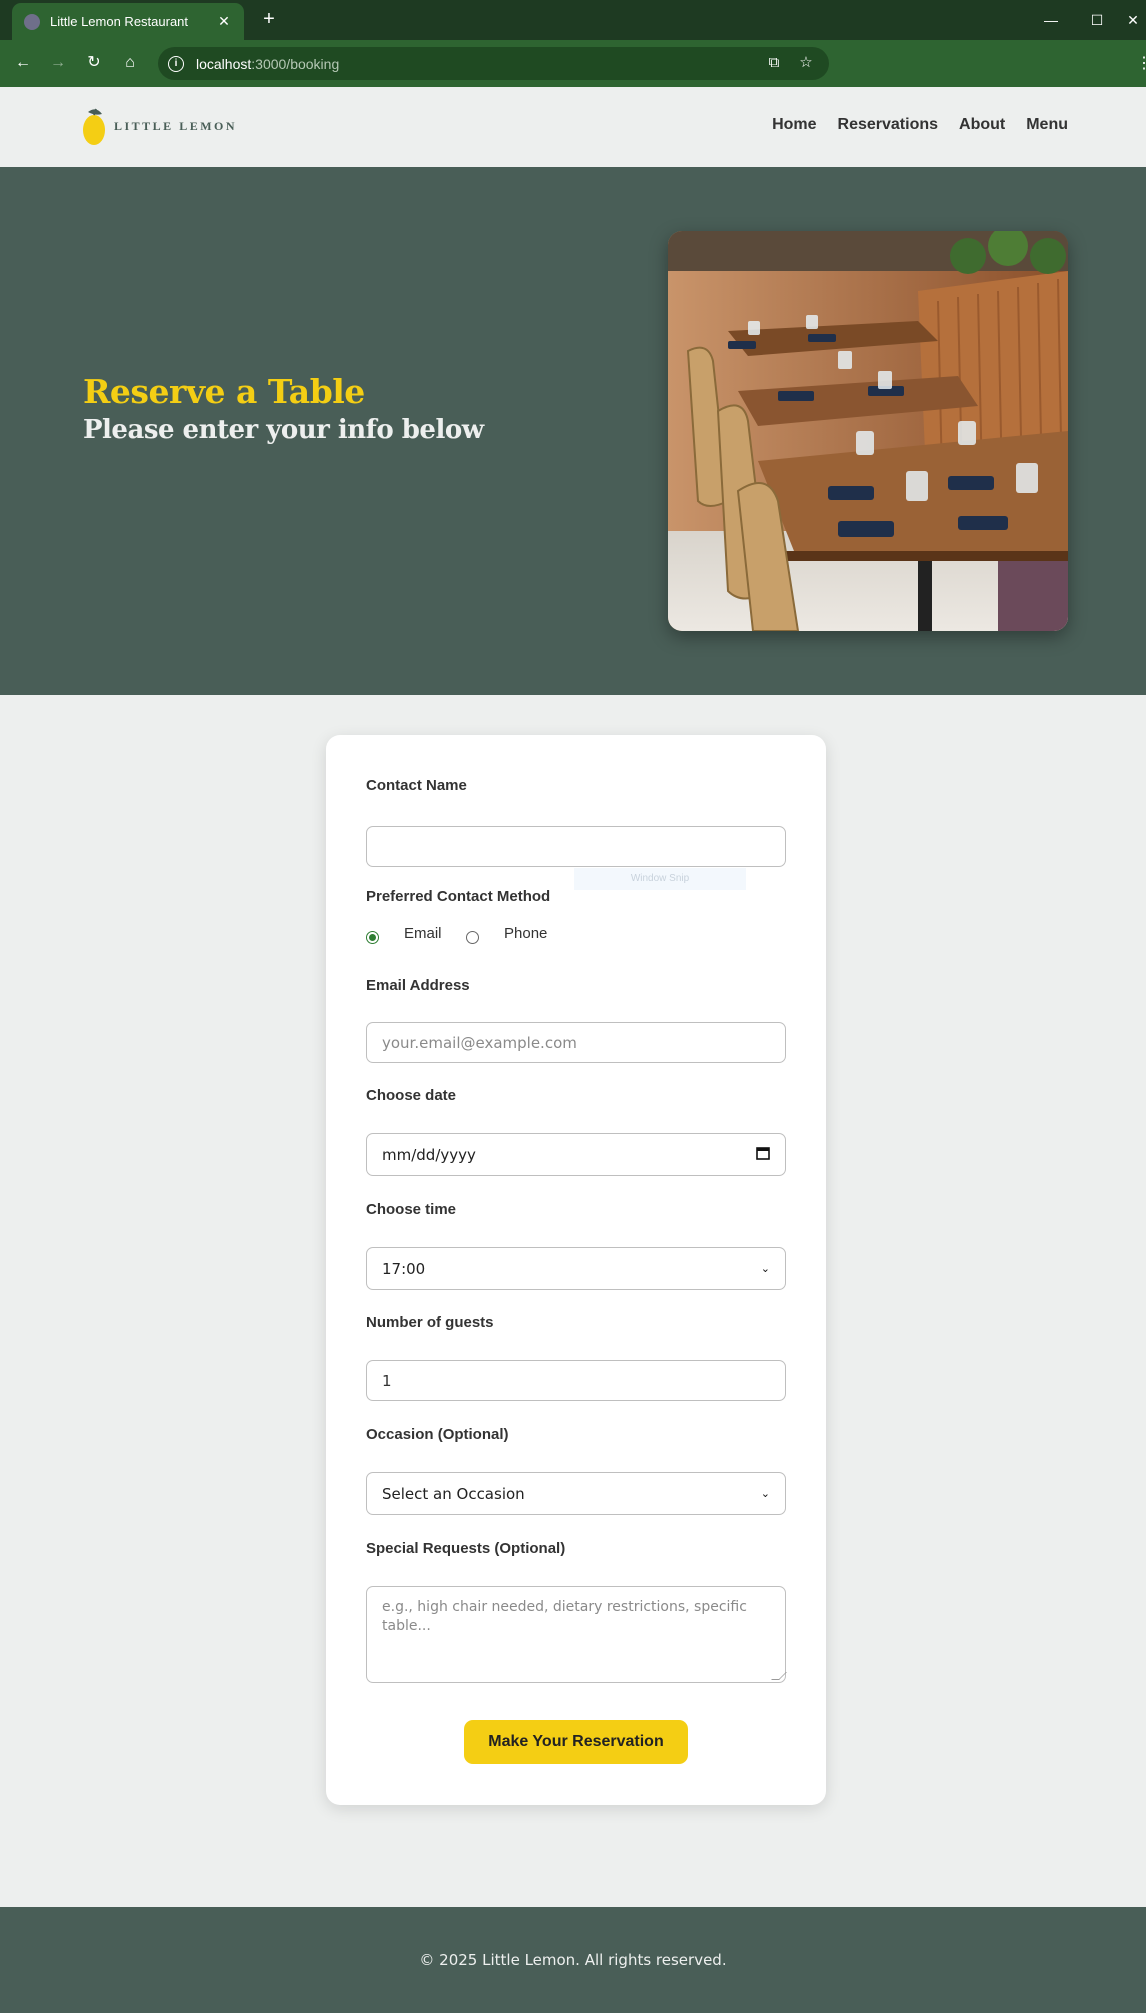 This screenshot has width=1146, height=2013. I want to click on occasion-value: Select an Occasion, so click(453, 1493).